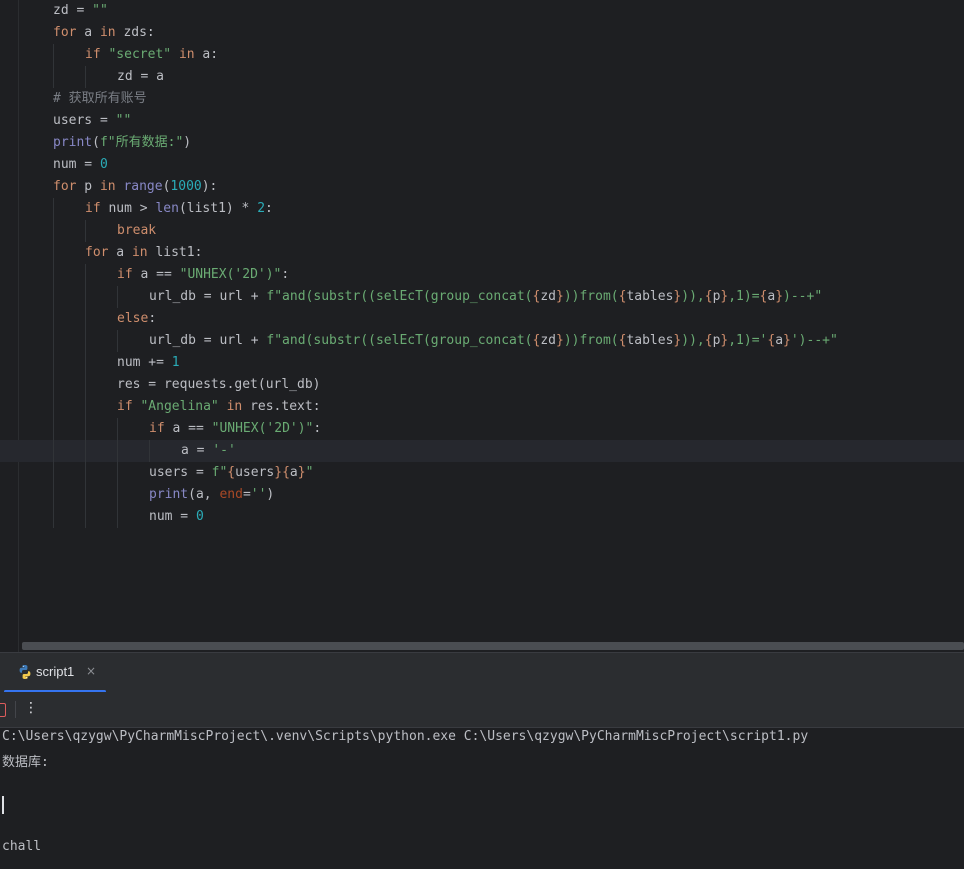 The height and width of the screenshot is (869, 964). Describe the element at coordinates (482, 451) in the screenshot. I see `code-line: a = '-'` at that location.